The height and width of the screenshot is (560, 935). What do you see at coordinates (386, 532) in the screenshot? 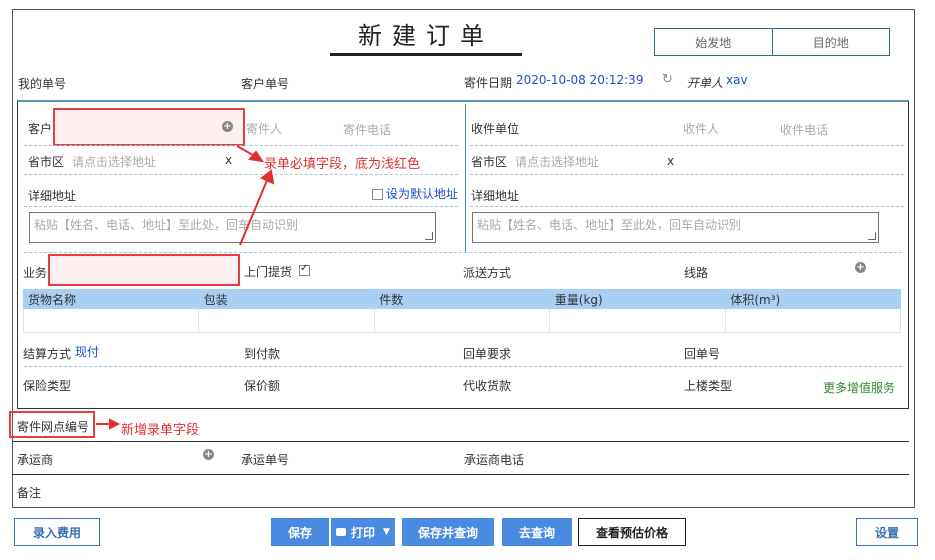
I see `chevron-down-icon: ▼` at bounding box center [386, 532].